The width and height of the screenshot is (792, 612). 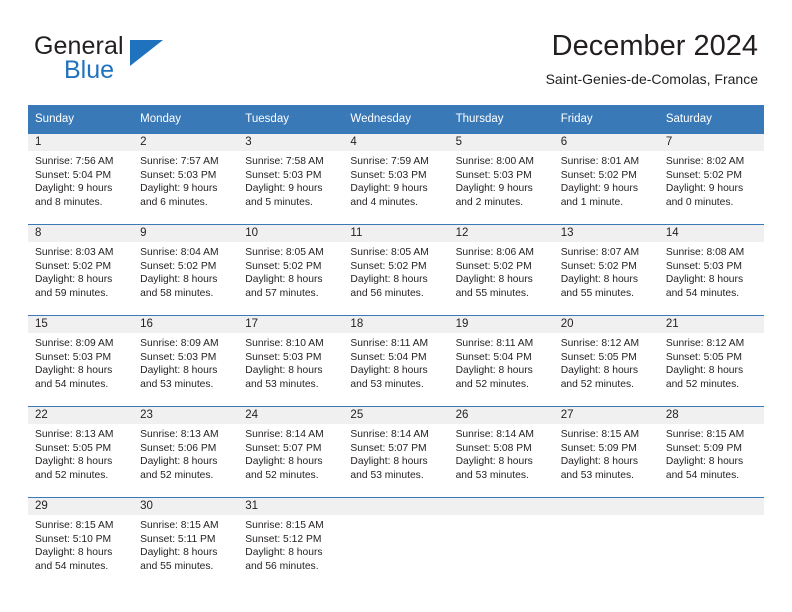 I want to click on brand-logo: General Blue, so click(x=144, y=60).